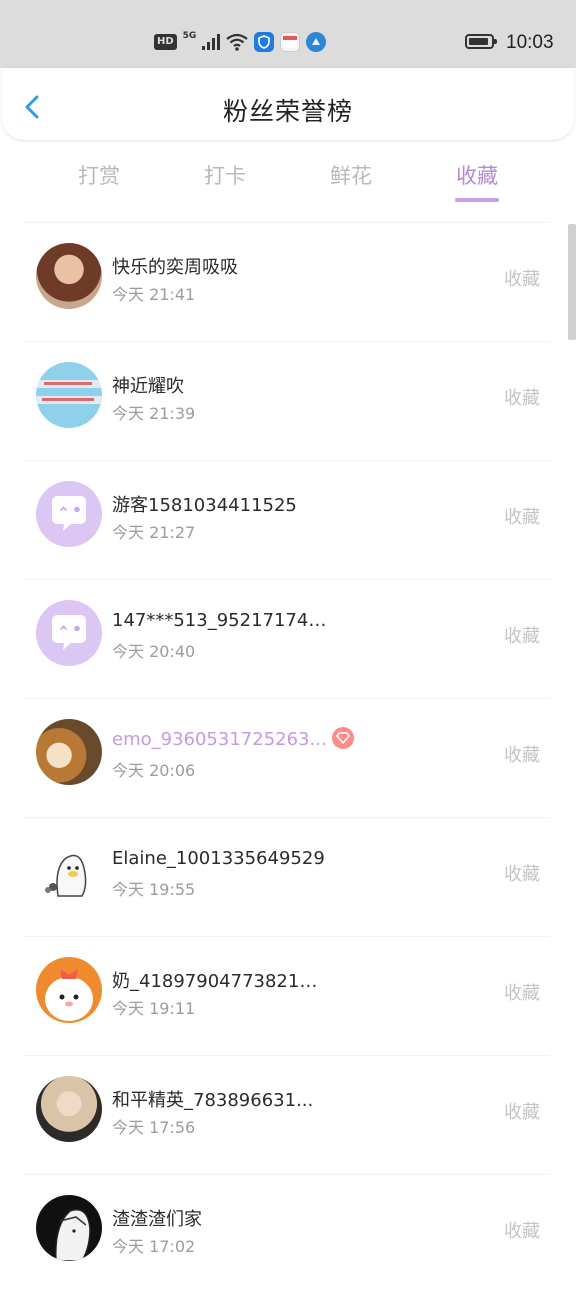 This screenshot has width=576, height=1294. I want to click on status-time: 10:03, so click(530, 42).